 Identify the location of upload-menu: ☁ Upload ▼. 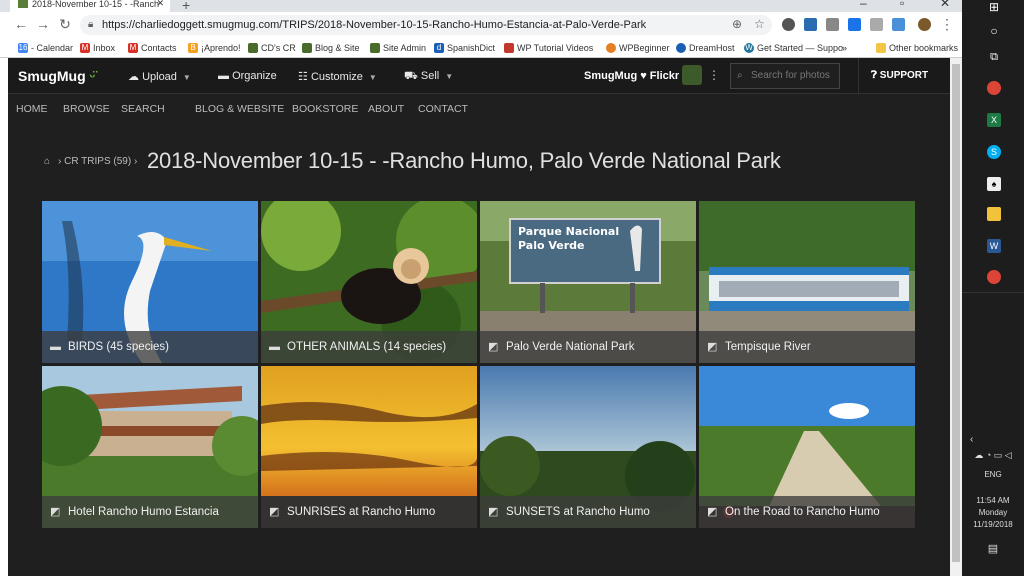
(159, 76).